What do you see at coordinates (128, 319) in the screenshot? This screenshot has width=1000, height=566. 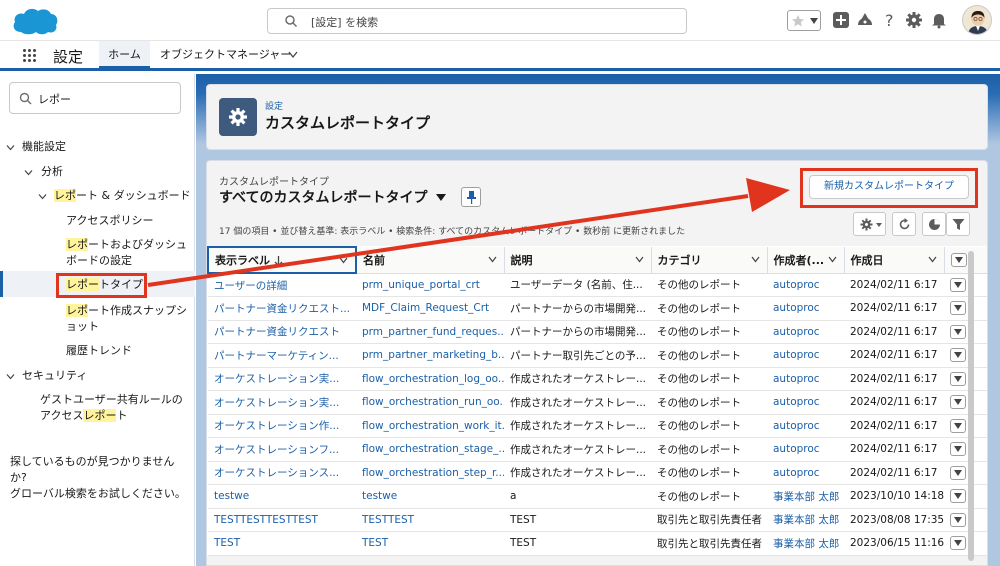 I see `sidebar-item-reporting-snapshots: レポート作成スナップショット` at bounding box center [128, 319].